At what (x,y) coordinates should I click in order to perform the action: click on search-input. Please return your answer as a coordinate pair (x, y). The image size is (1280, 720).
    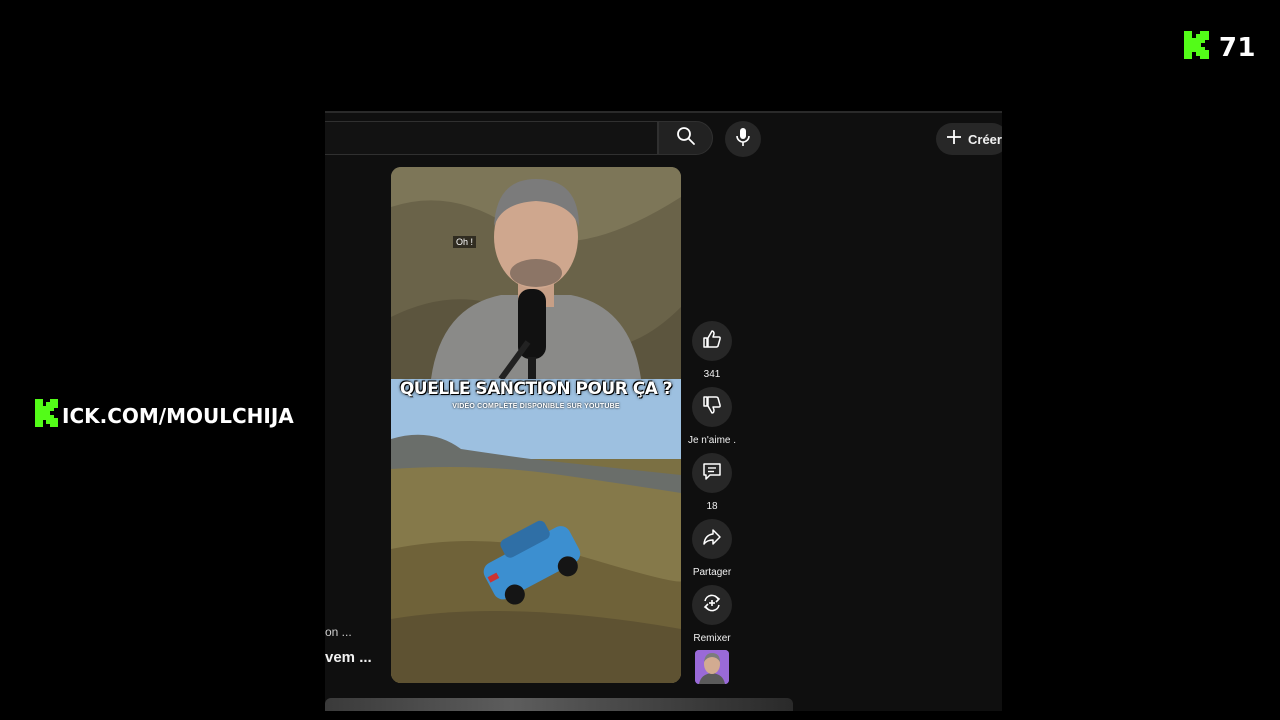
    Looking at the image, I should click on (491, 138).